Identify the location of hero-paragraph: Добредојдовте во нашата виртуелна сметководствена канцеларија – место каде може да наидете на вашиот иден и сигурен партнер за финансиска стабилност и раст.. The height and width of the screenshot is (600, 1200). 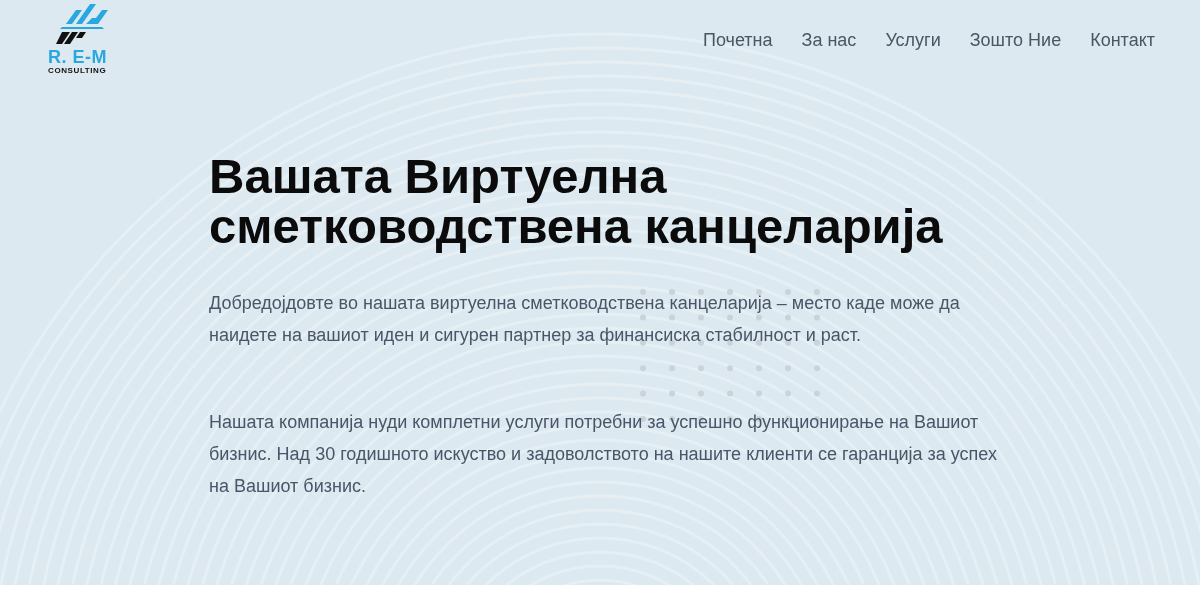
(585, 319).